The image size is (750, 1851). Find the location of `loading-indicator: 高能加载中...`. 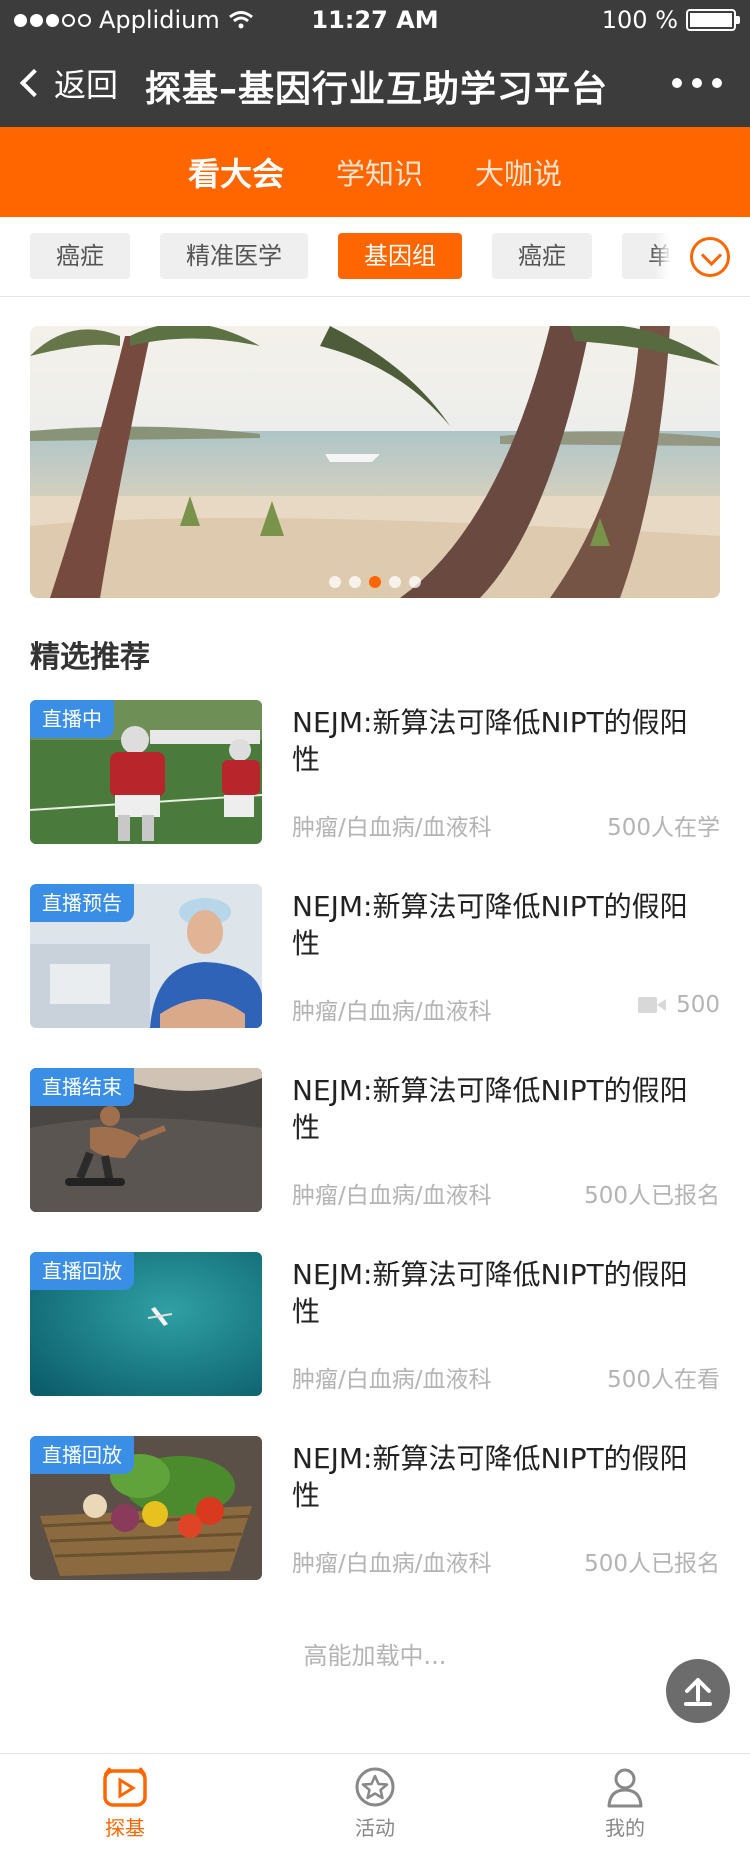

loading-indicator: 高能加载中... is located at coordinates (375, 1656).